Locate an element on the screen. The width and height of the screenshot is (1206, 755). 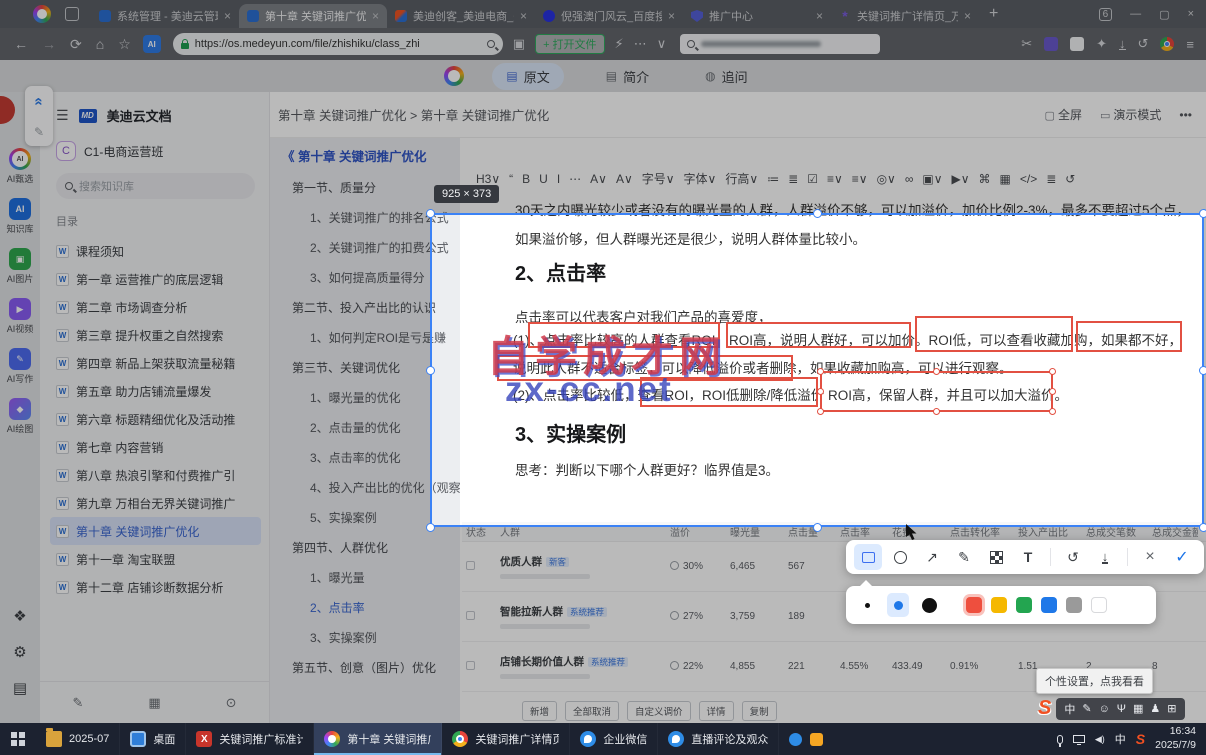
cancel-button: × is located at coordinates (1150, 557).